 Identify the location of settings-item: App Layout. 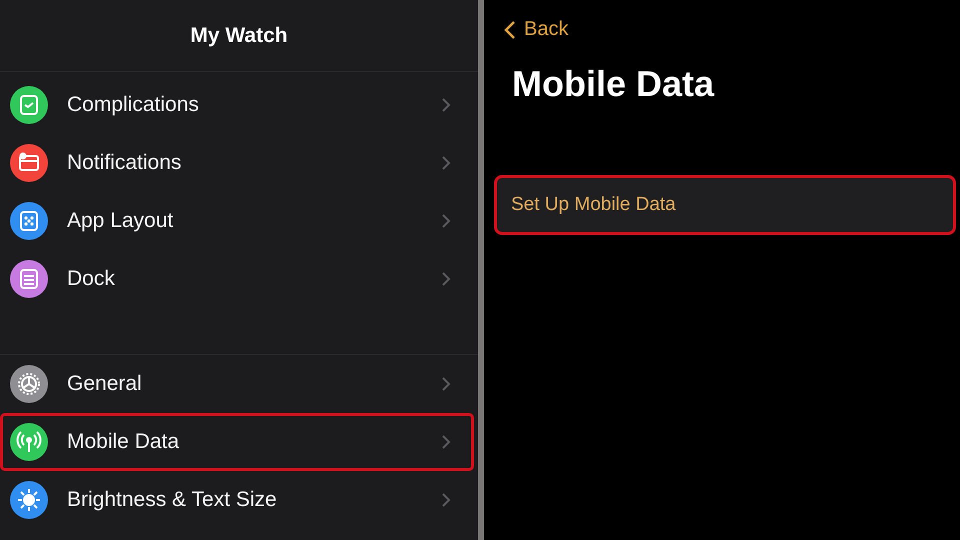
(237, 221).